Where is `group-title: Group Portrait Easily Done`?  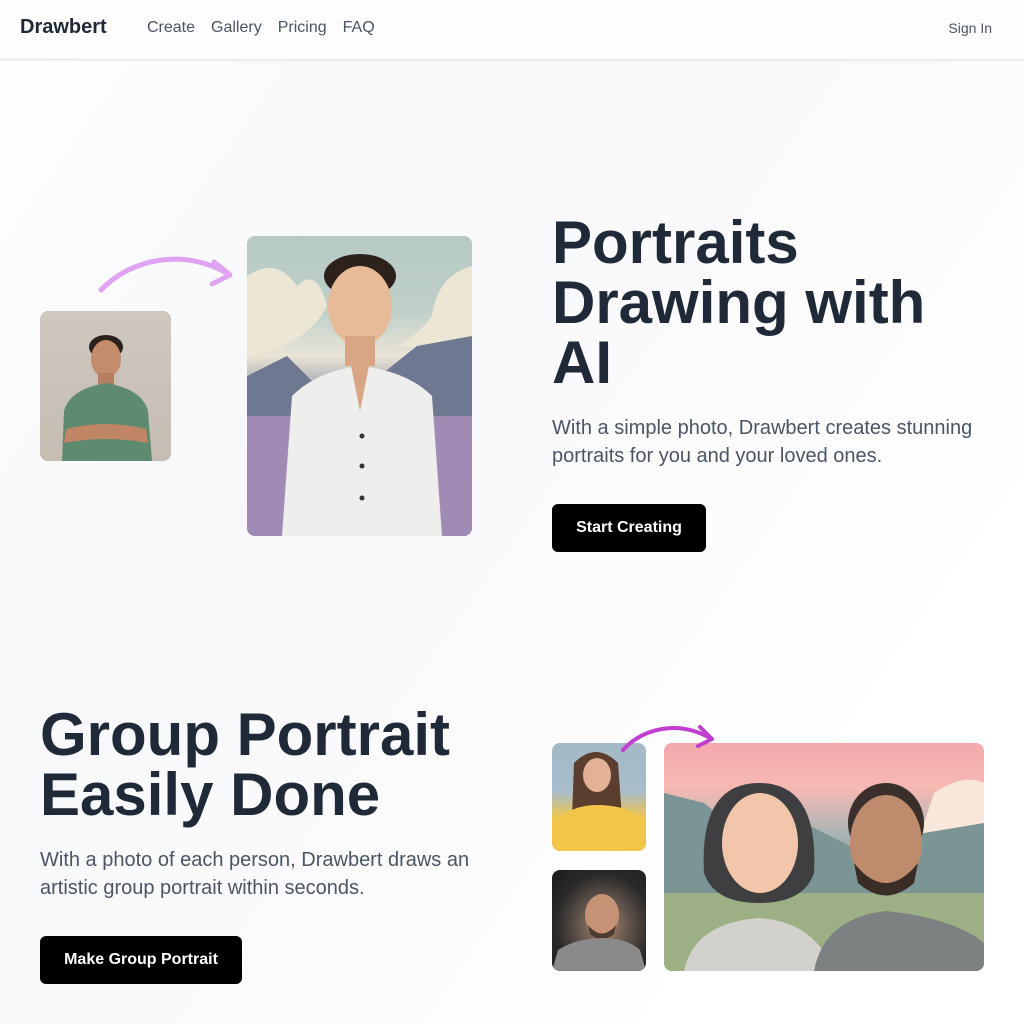 group-title: Group Portrait Easily Done is located at coordinates (245, 765).